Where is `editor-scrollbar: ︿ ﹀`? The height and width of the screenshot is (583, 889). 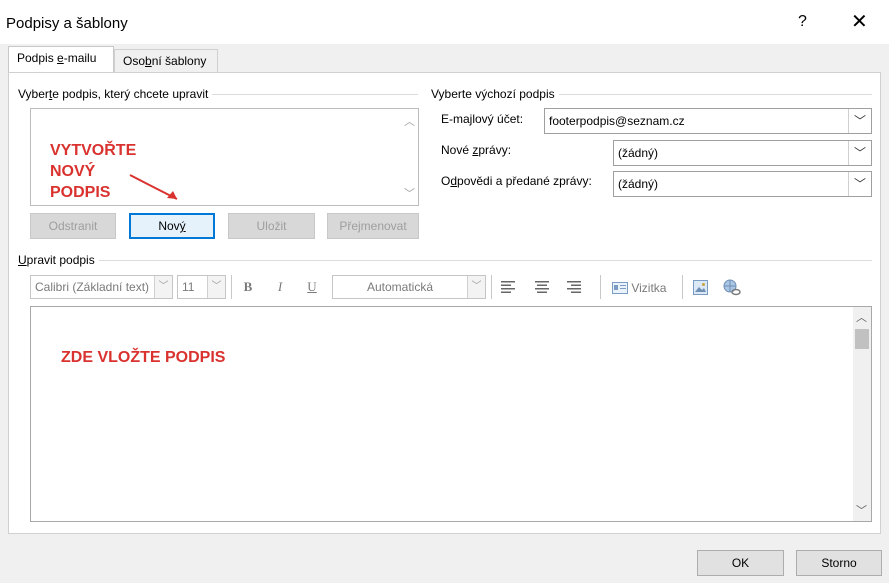
editor-scrollbar: ︿ ﹀ is located at coordinates (862, 414).